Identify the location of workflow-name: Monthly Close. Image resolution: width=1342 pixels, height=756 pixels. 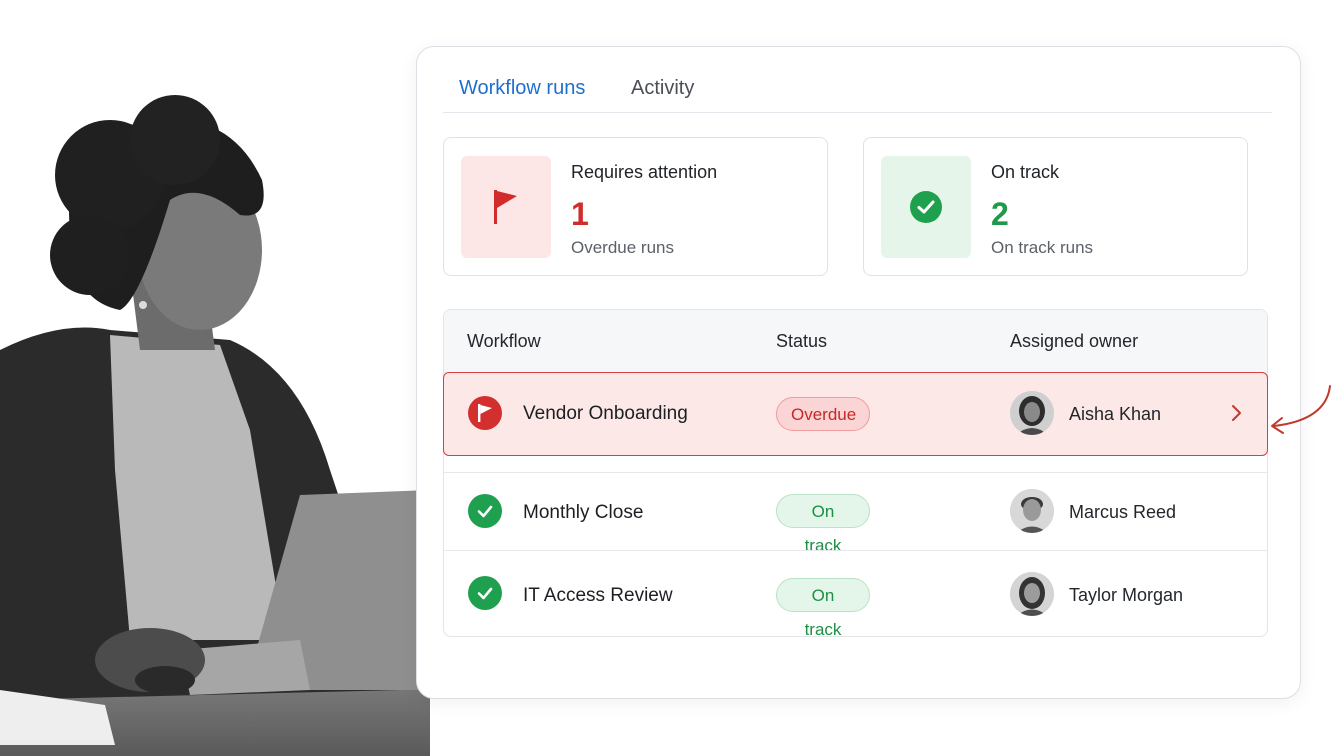
(583, 512).